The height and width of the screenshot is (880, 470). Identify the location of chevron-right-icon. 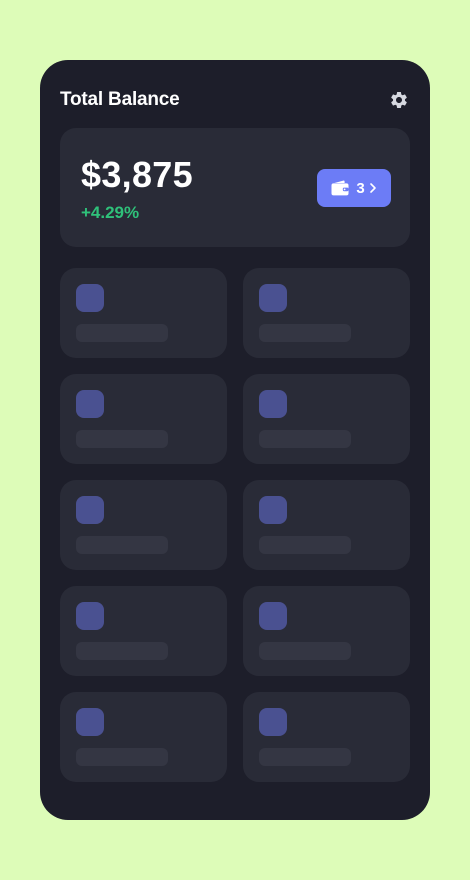
(373, 188).